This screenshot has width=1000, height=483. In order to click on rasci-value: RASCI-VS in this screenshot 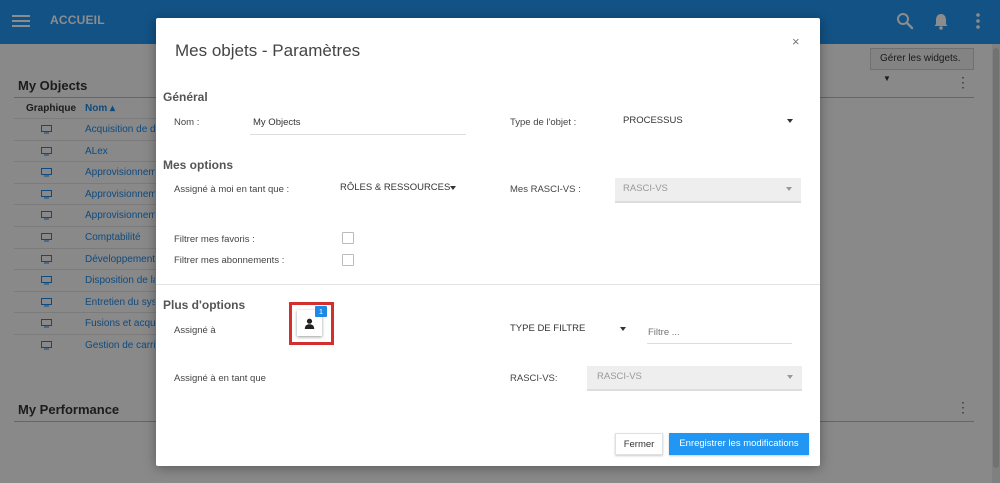, I will do `click(619, 376)`.